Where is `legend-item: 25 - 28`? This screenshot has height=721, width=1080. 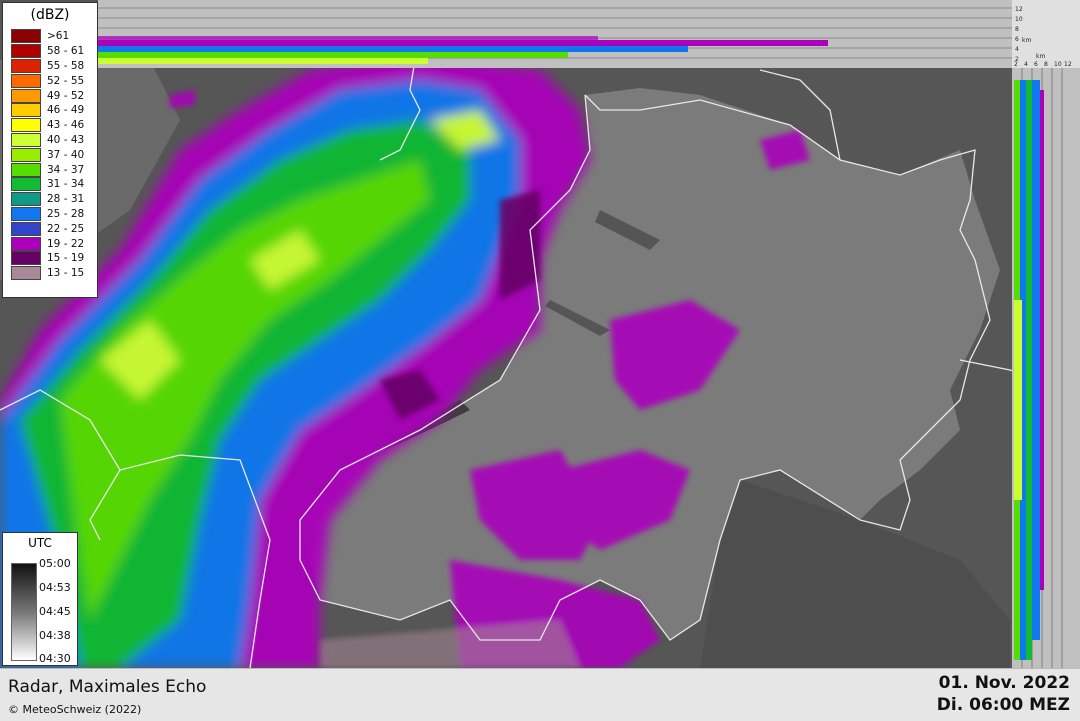 legend-item: 25 - 28 is located at coordinates (50, 214).